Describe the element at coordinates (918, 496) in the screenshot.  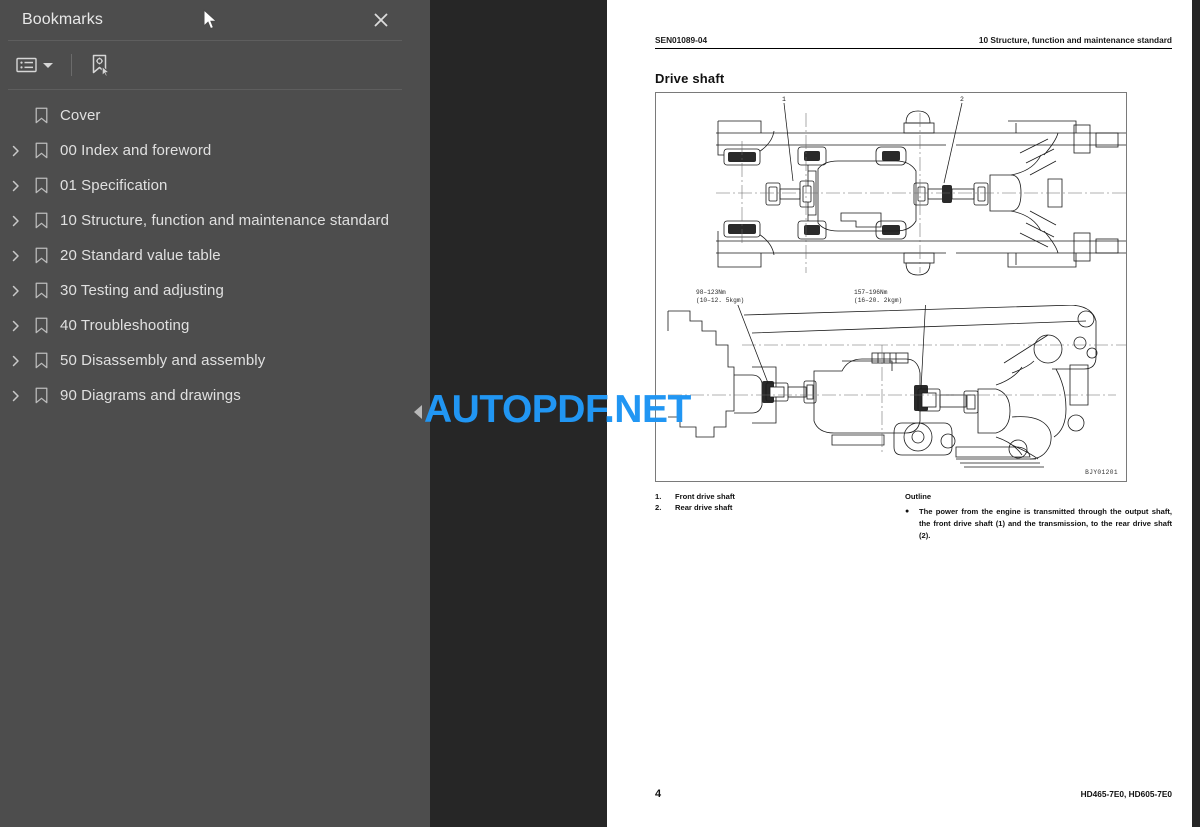
I see `outline-heading: Outline` at that location.